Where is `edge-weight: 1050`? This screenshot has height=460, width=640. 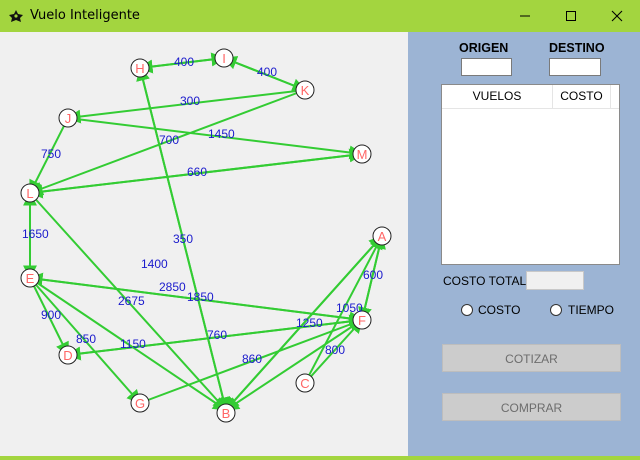 edge-weight: 1050 is located at coordinates (349, 308).